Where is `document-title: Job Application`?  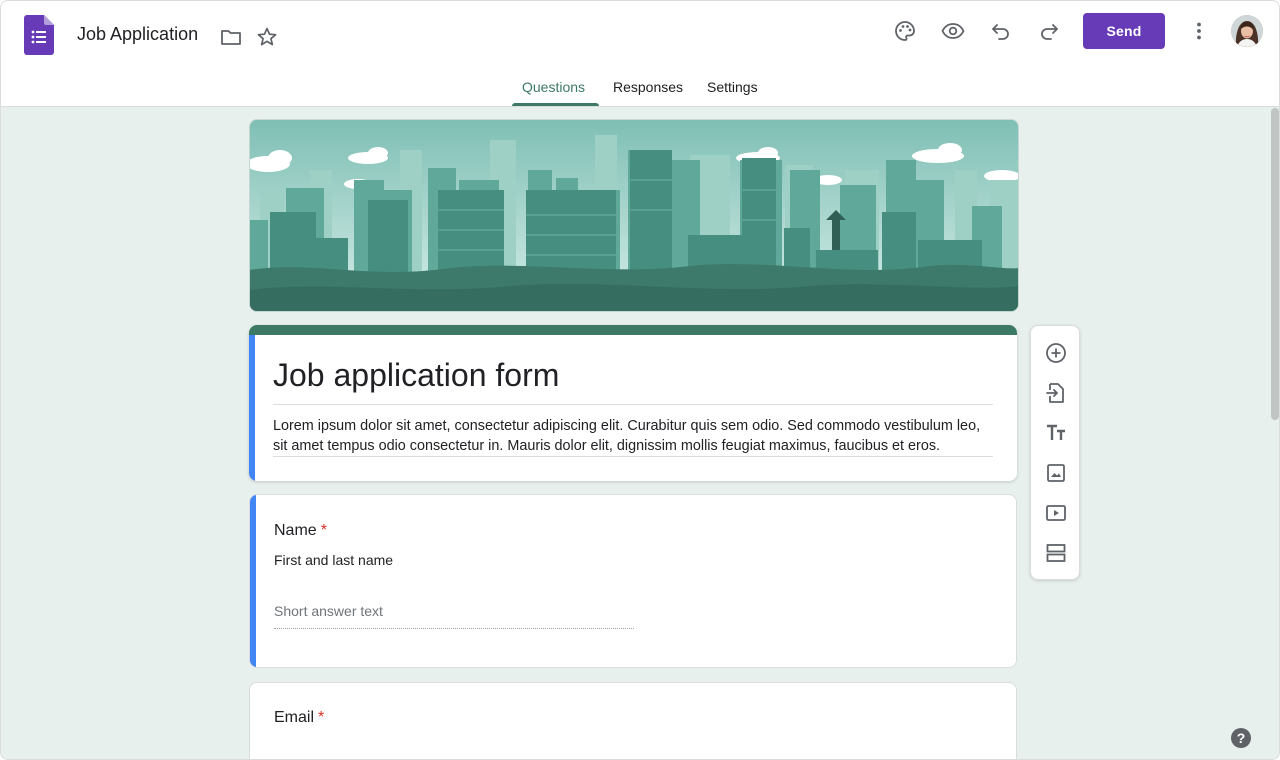
document-title: Job Application is located at coordinates (137, 34).